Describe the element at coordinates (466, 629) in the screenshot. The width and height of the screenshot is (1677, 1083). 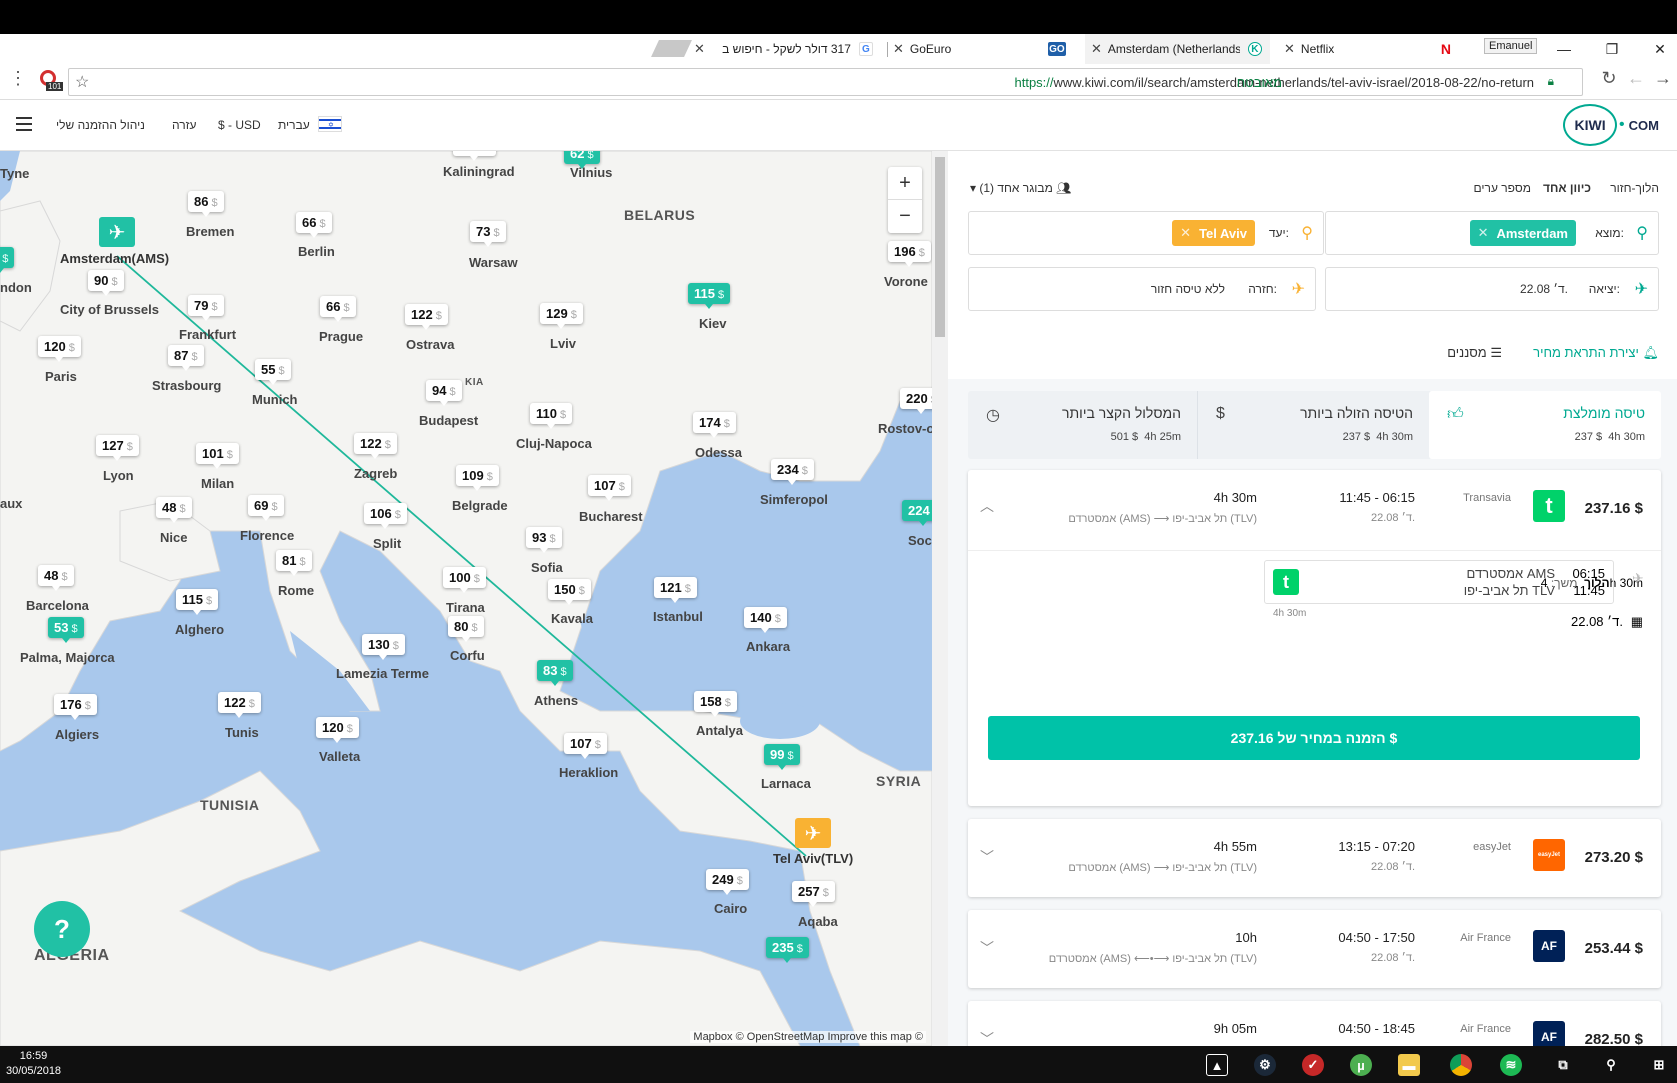
I see `price-pin: 80 $` at that location.